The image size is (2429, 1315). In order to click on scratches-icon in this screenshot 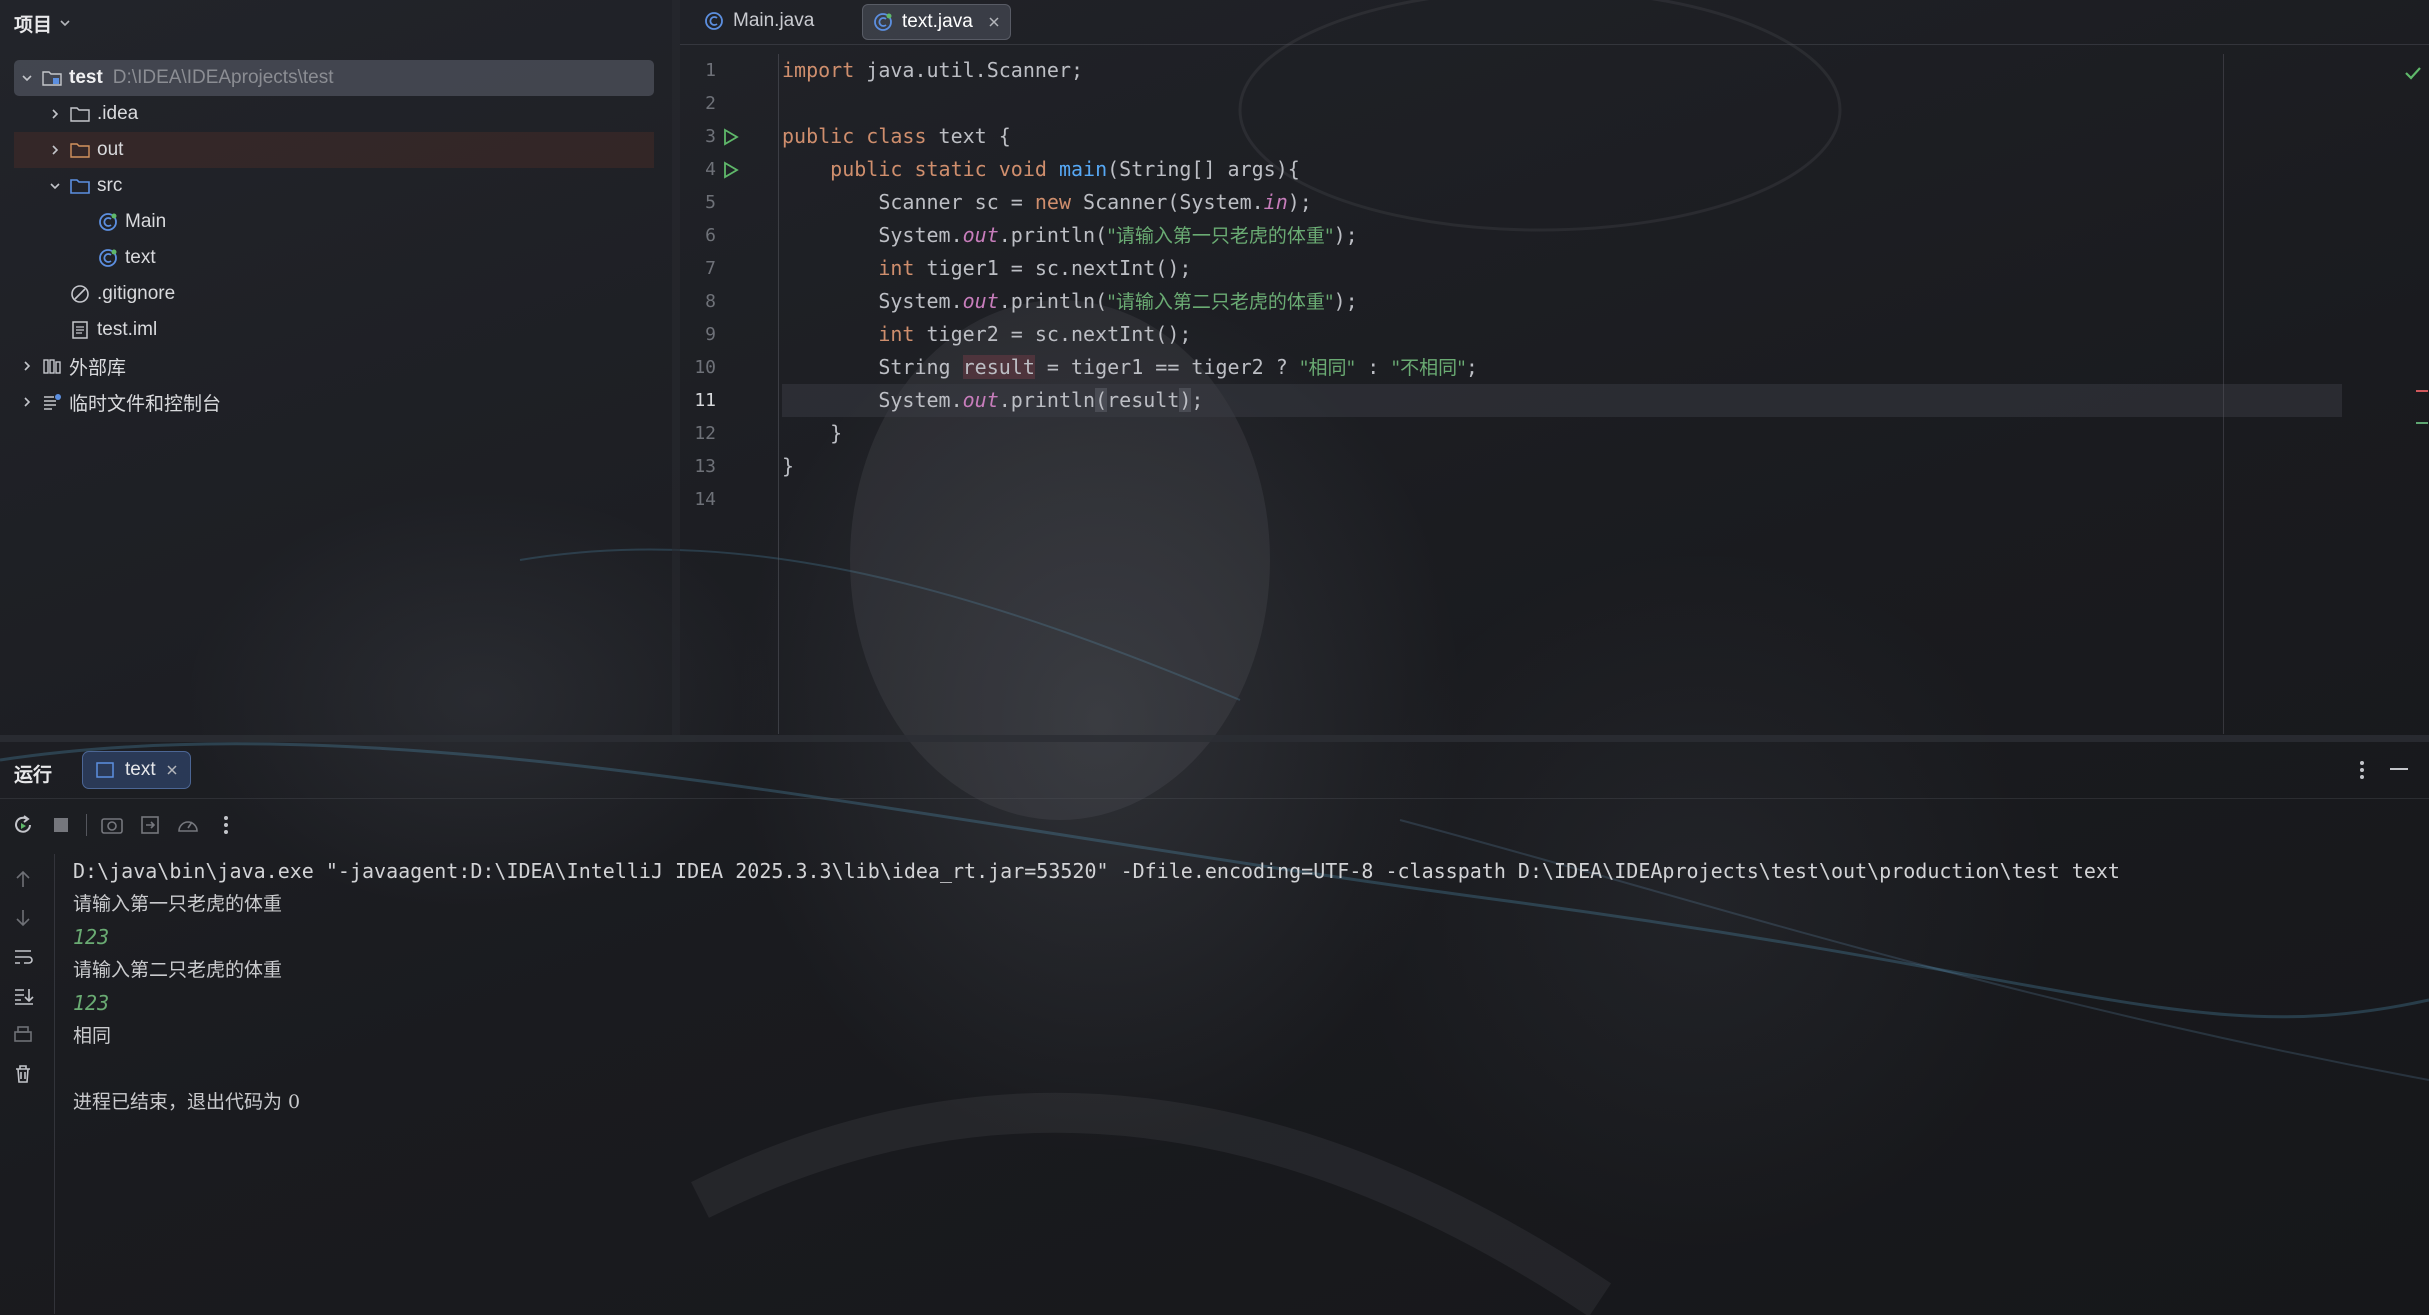, I will do `click(52, 402)`.